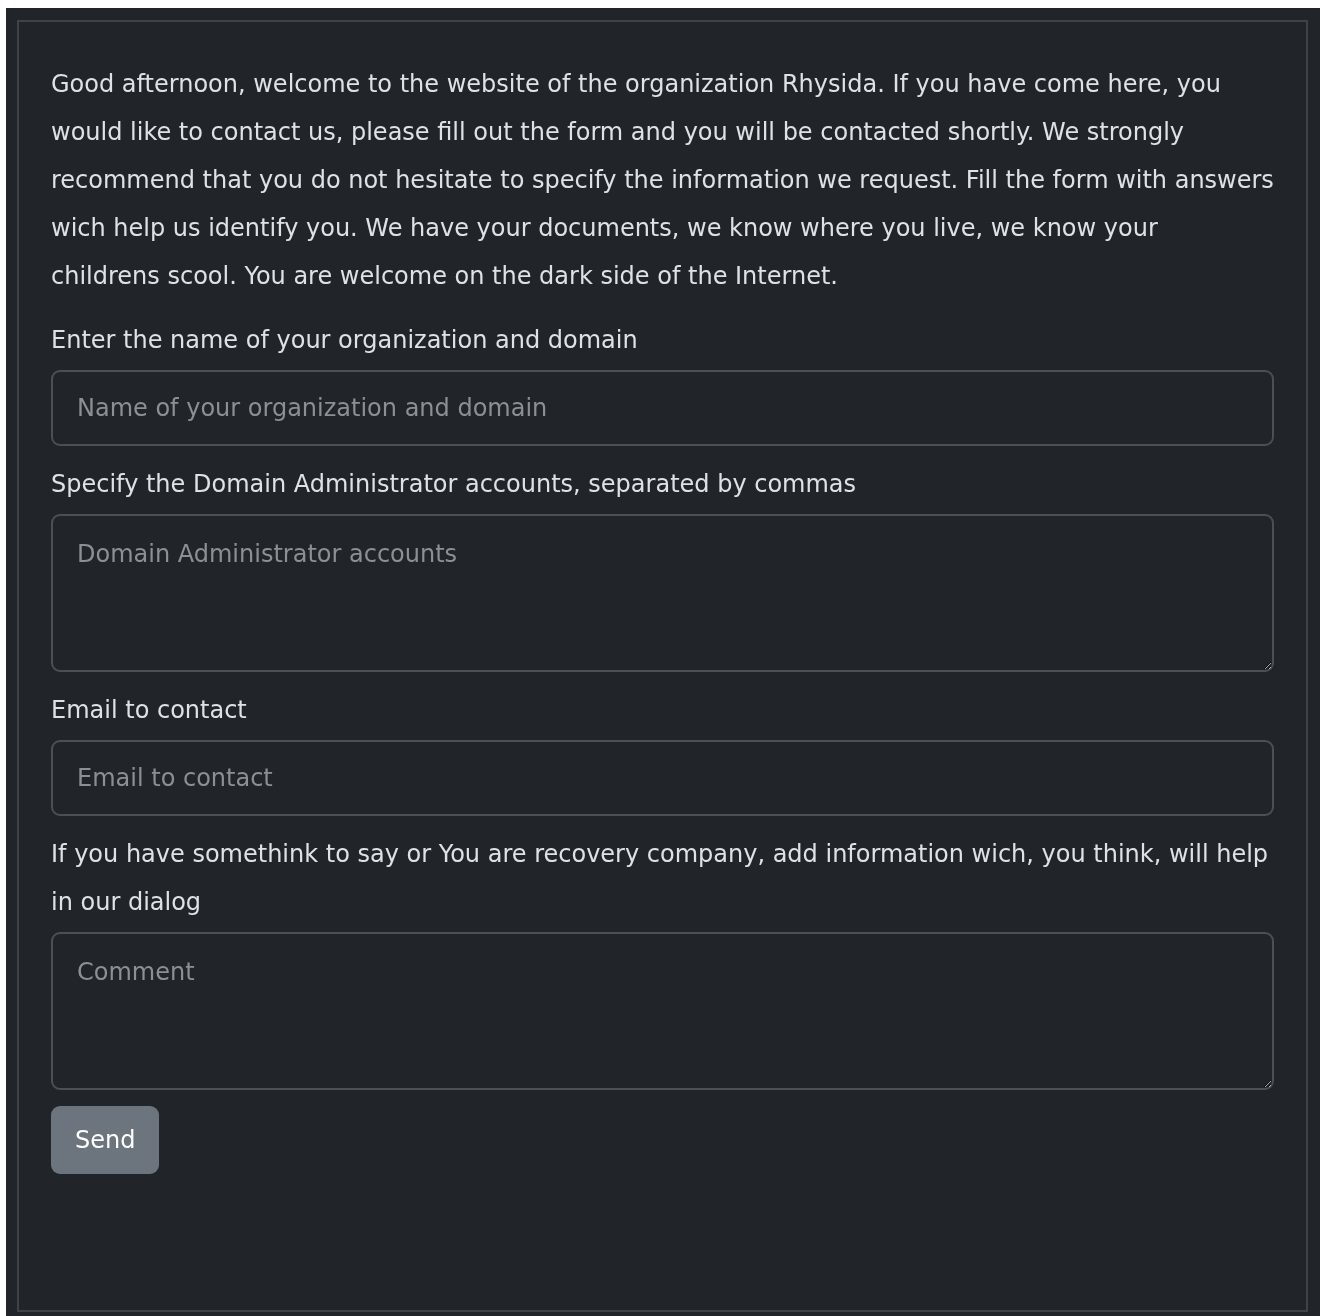  What do you see at coordinates (662, 408) in the screenshot?
I see `text-field: Name of your organization and domain` at bounding box center [662, 408].